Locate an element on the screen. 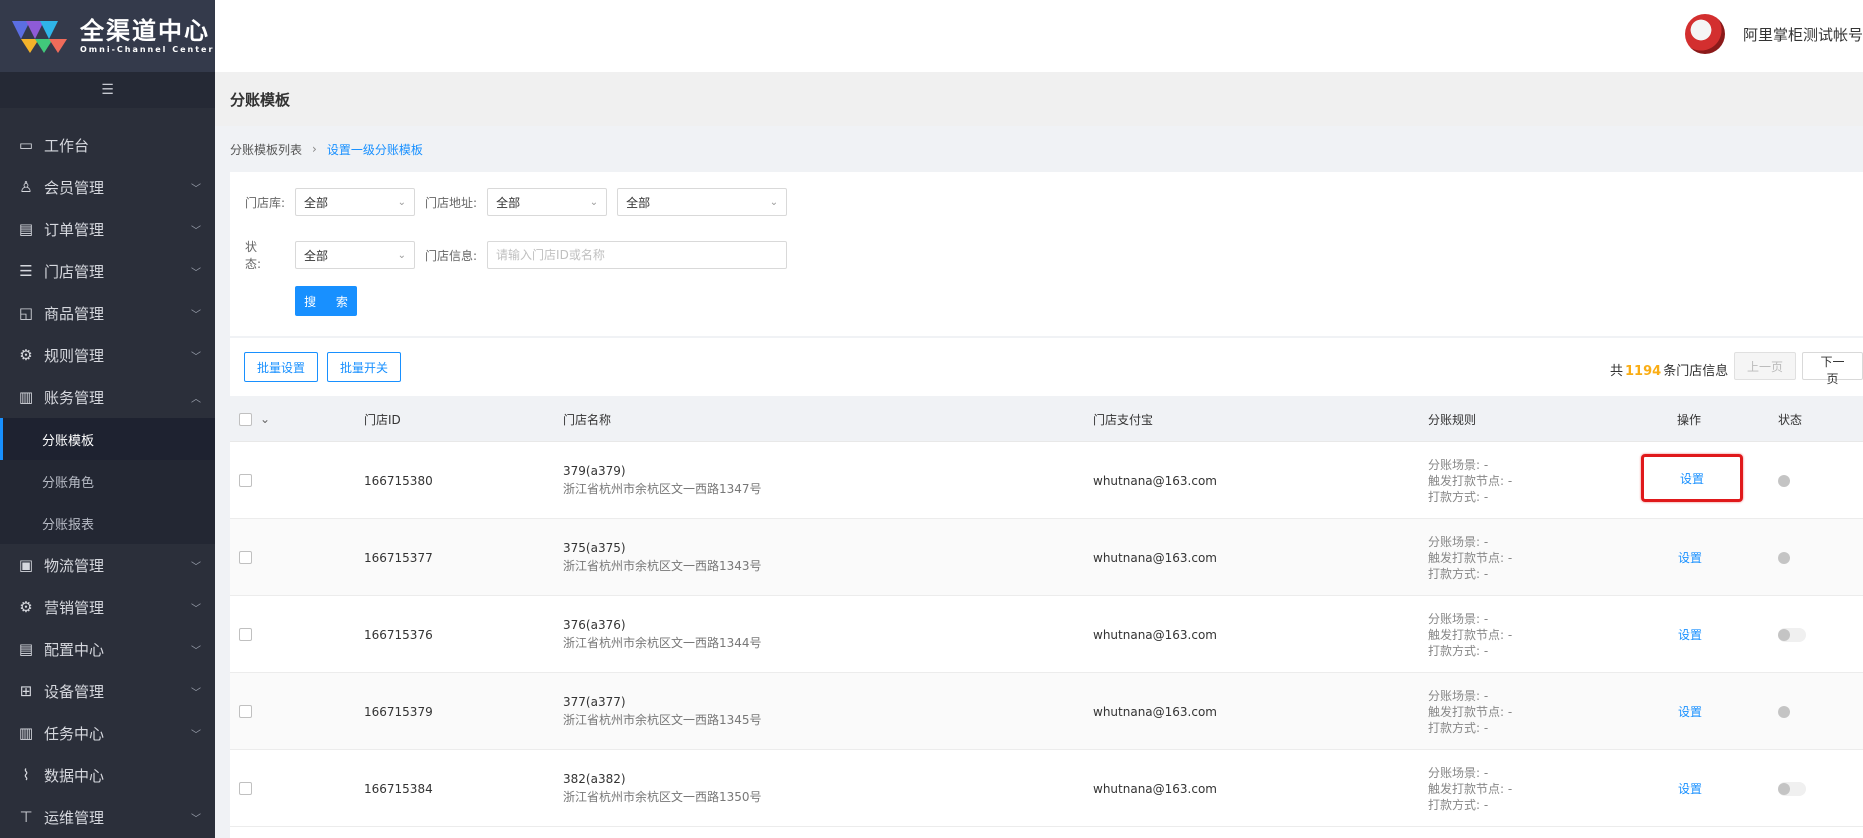 This screenshot has height=838, width=1863. sidebar-item: ♙ 会员管理 ﹀ is located at coordinates (107, 187).